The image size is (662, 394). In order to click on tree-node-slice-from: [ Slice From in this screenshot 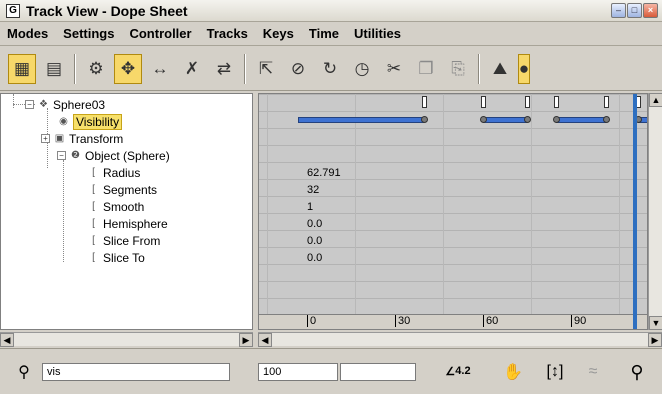, I will do `click(123, 240)`.